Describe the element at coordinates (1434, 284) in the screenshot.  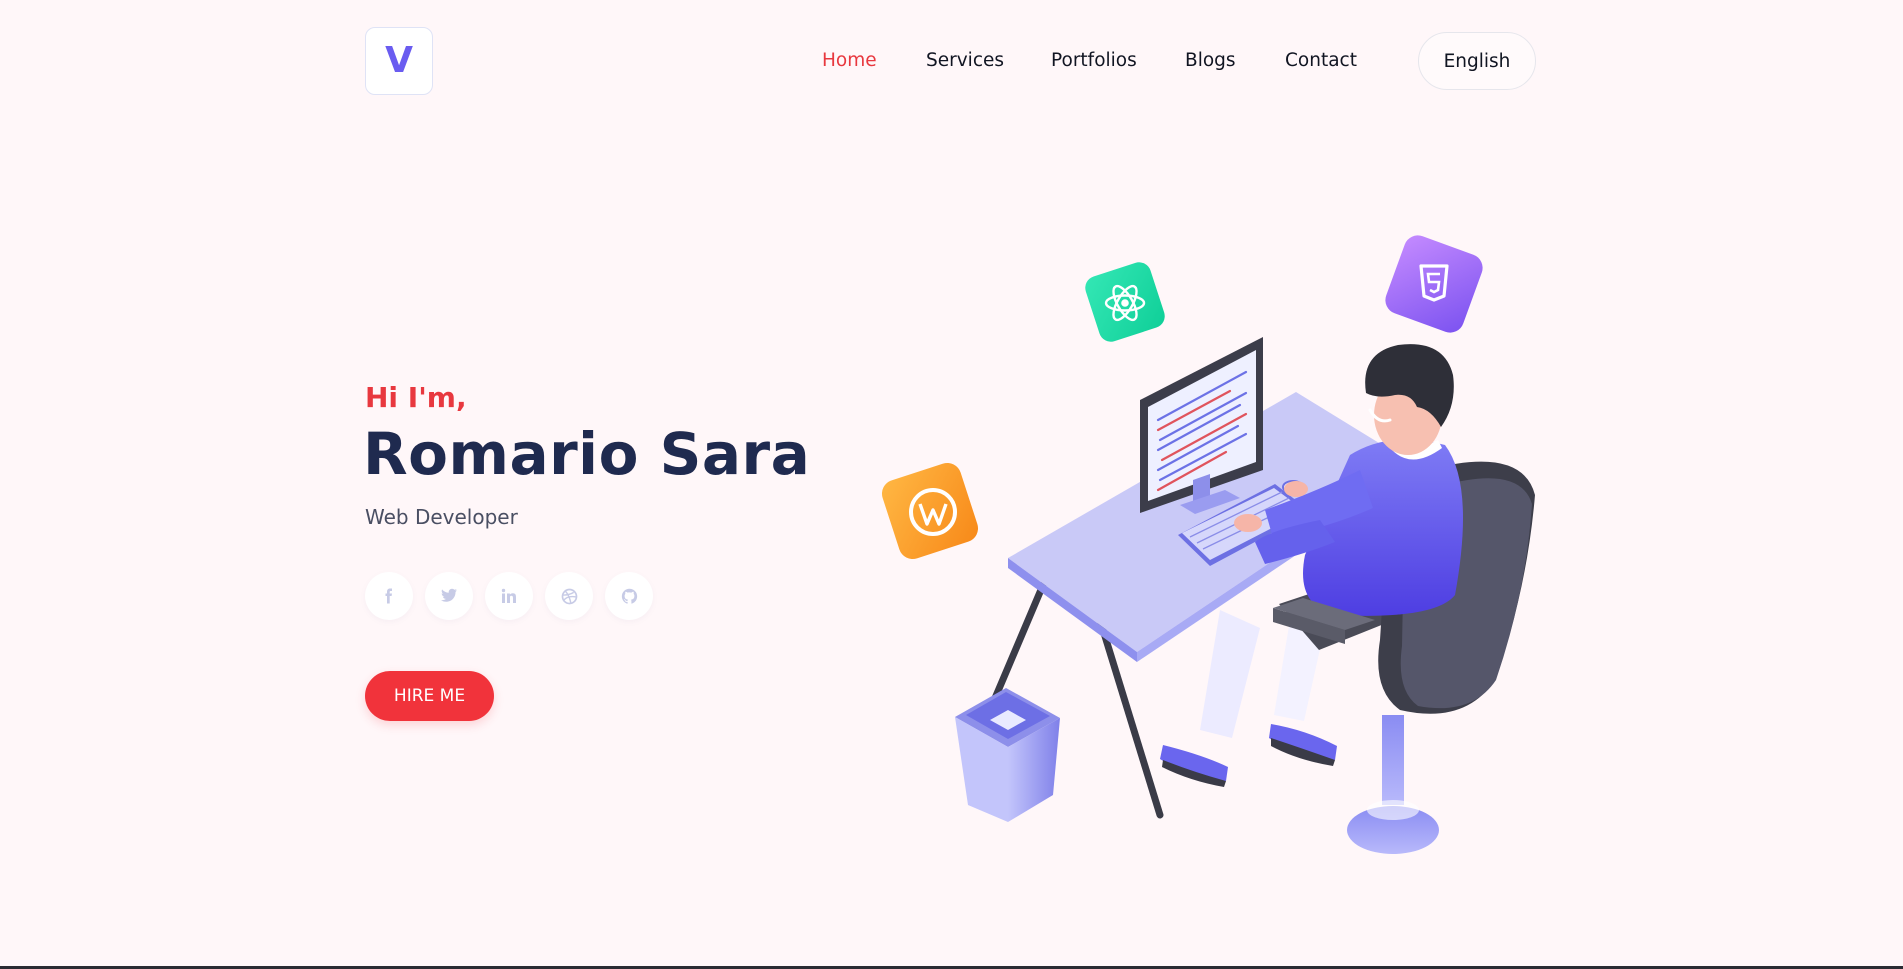
I see `html5-icon` at that location.